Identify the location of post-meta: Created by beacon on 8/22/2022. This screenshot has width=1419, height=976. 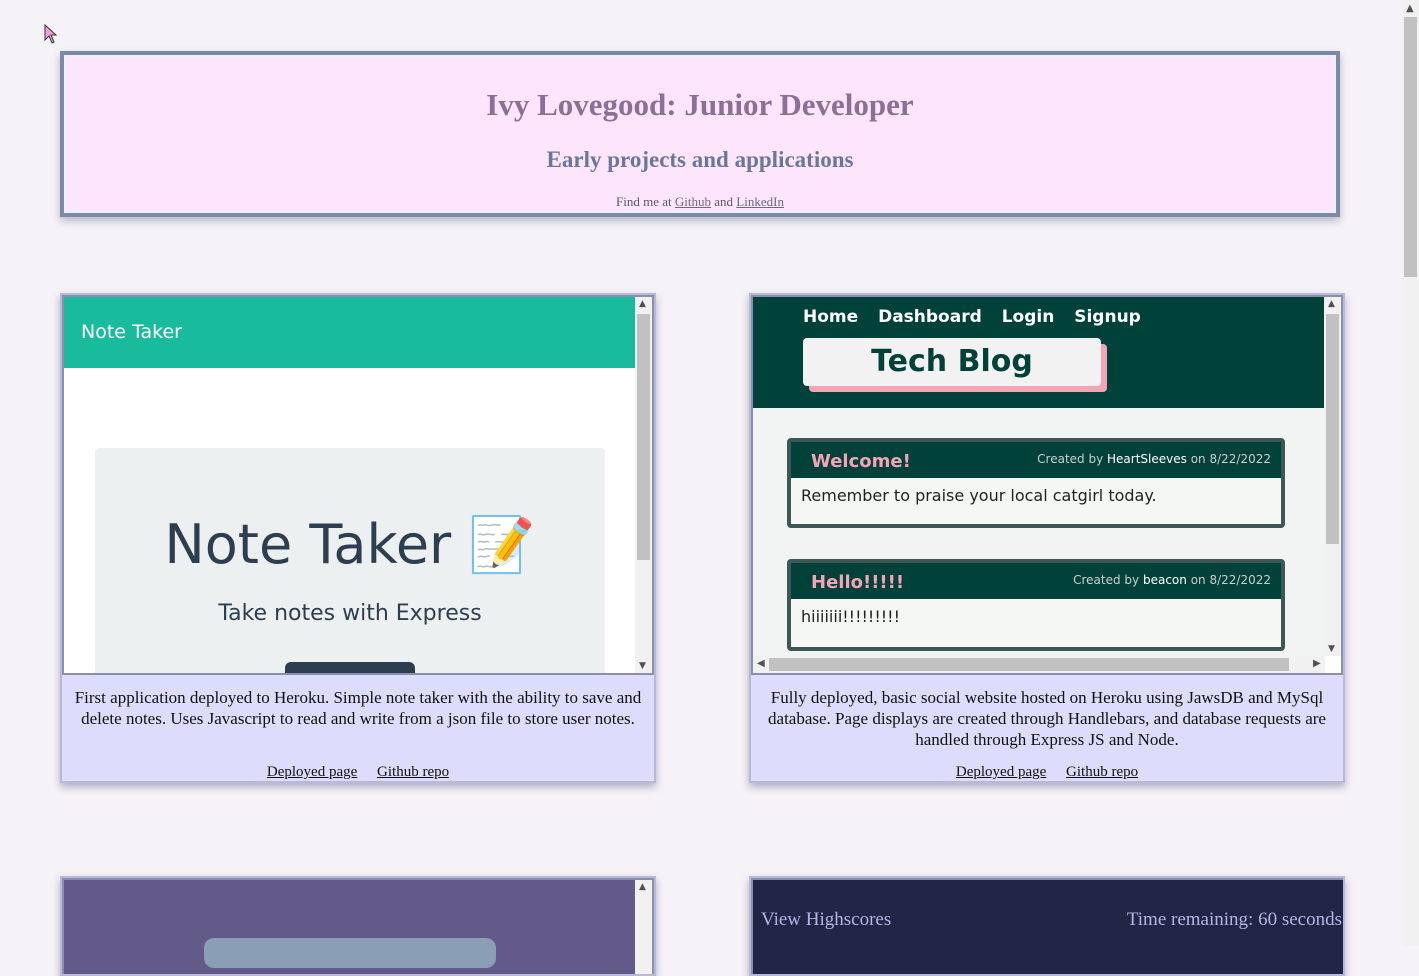
(1172, 580).